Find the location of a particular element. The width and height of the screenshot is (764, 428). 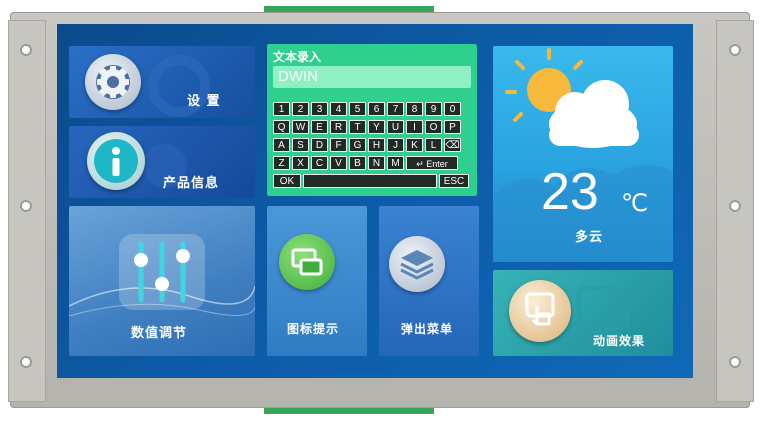

keyboard-row-numbers: 1 2 3 4 5 6 7 8 9 0 is located at coordinates (367, 109).